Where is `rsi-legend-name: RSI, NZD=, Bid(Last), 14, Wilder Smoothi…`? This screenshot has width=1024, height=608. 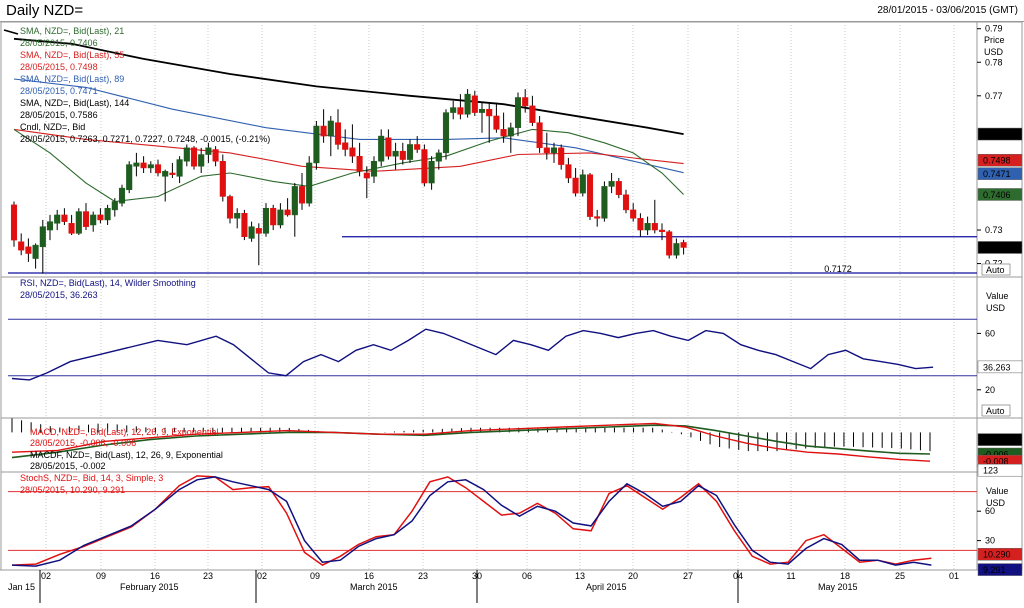 rsi-legend-name: RSI, NZD=, Bid(Last), 14, Wilder Smoothi… is located at coordinates (108, 283).